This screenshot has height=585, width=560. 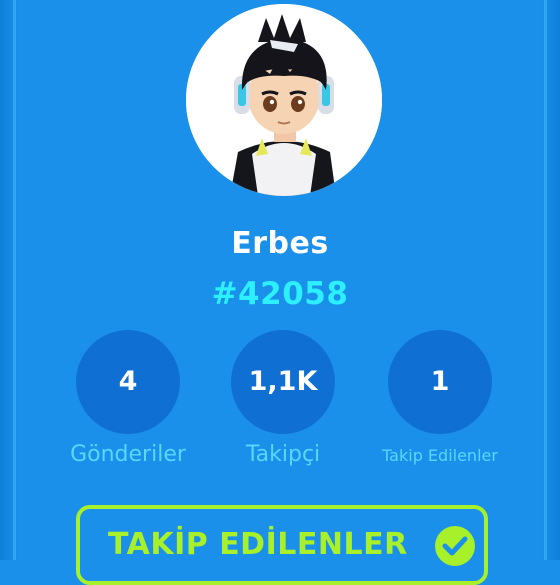 I want to click on stat-followers-count: 1,1K, so click(x=283, y=382).